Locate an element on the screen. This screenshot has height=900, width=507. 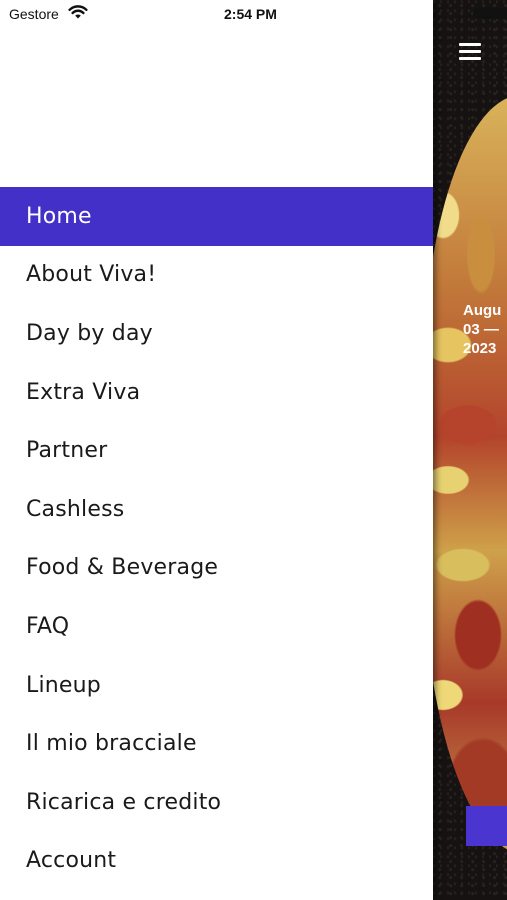
menu-item-label: Day by day is located at coordinates (89, 333).